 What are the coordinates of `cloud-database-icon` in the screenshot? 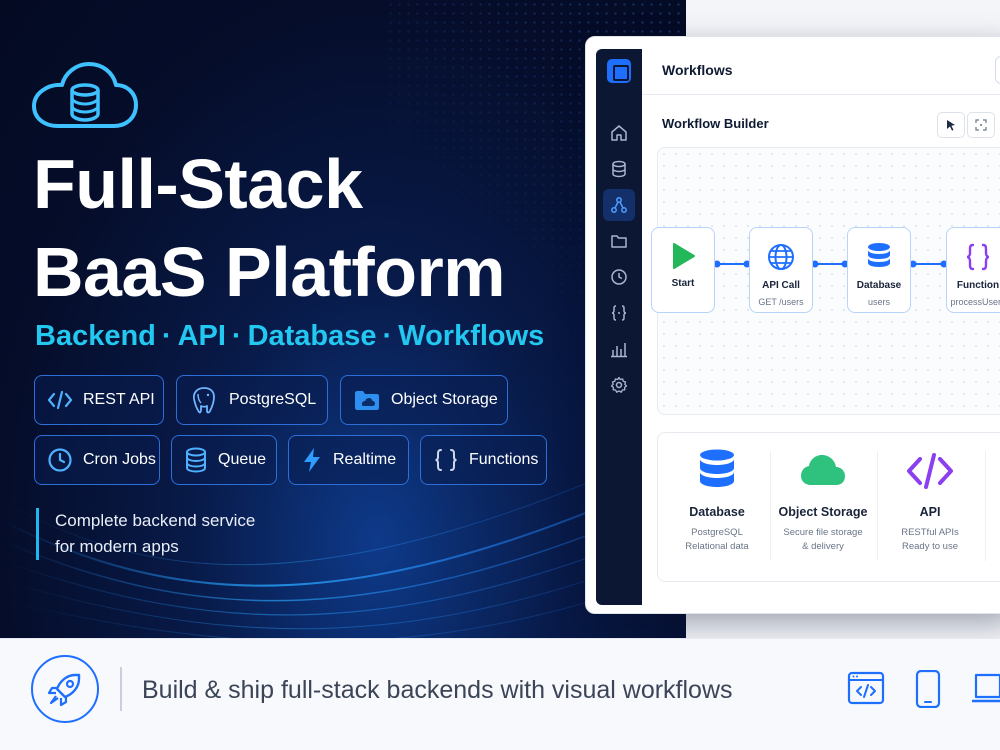 It's located at (85, 95).